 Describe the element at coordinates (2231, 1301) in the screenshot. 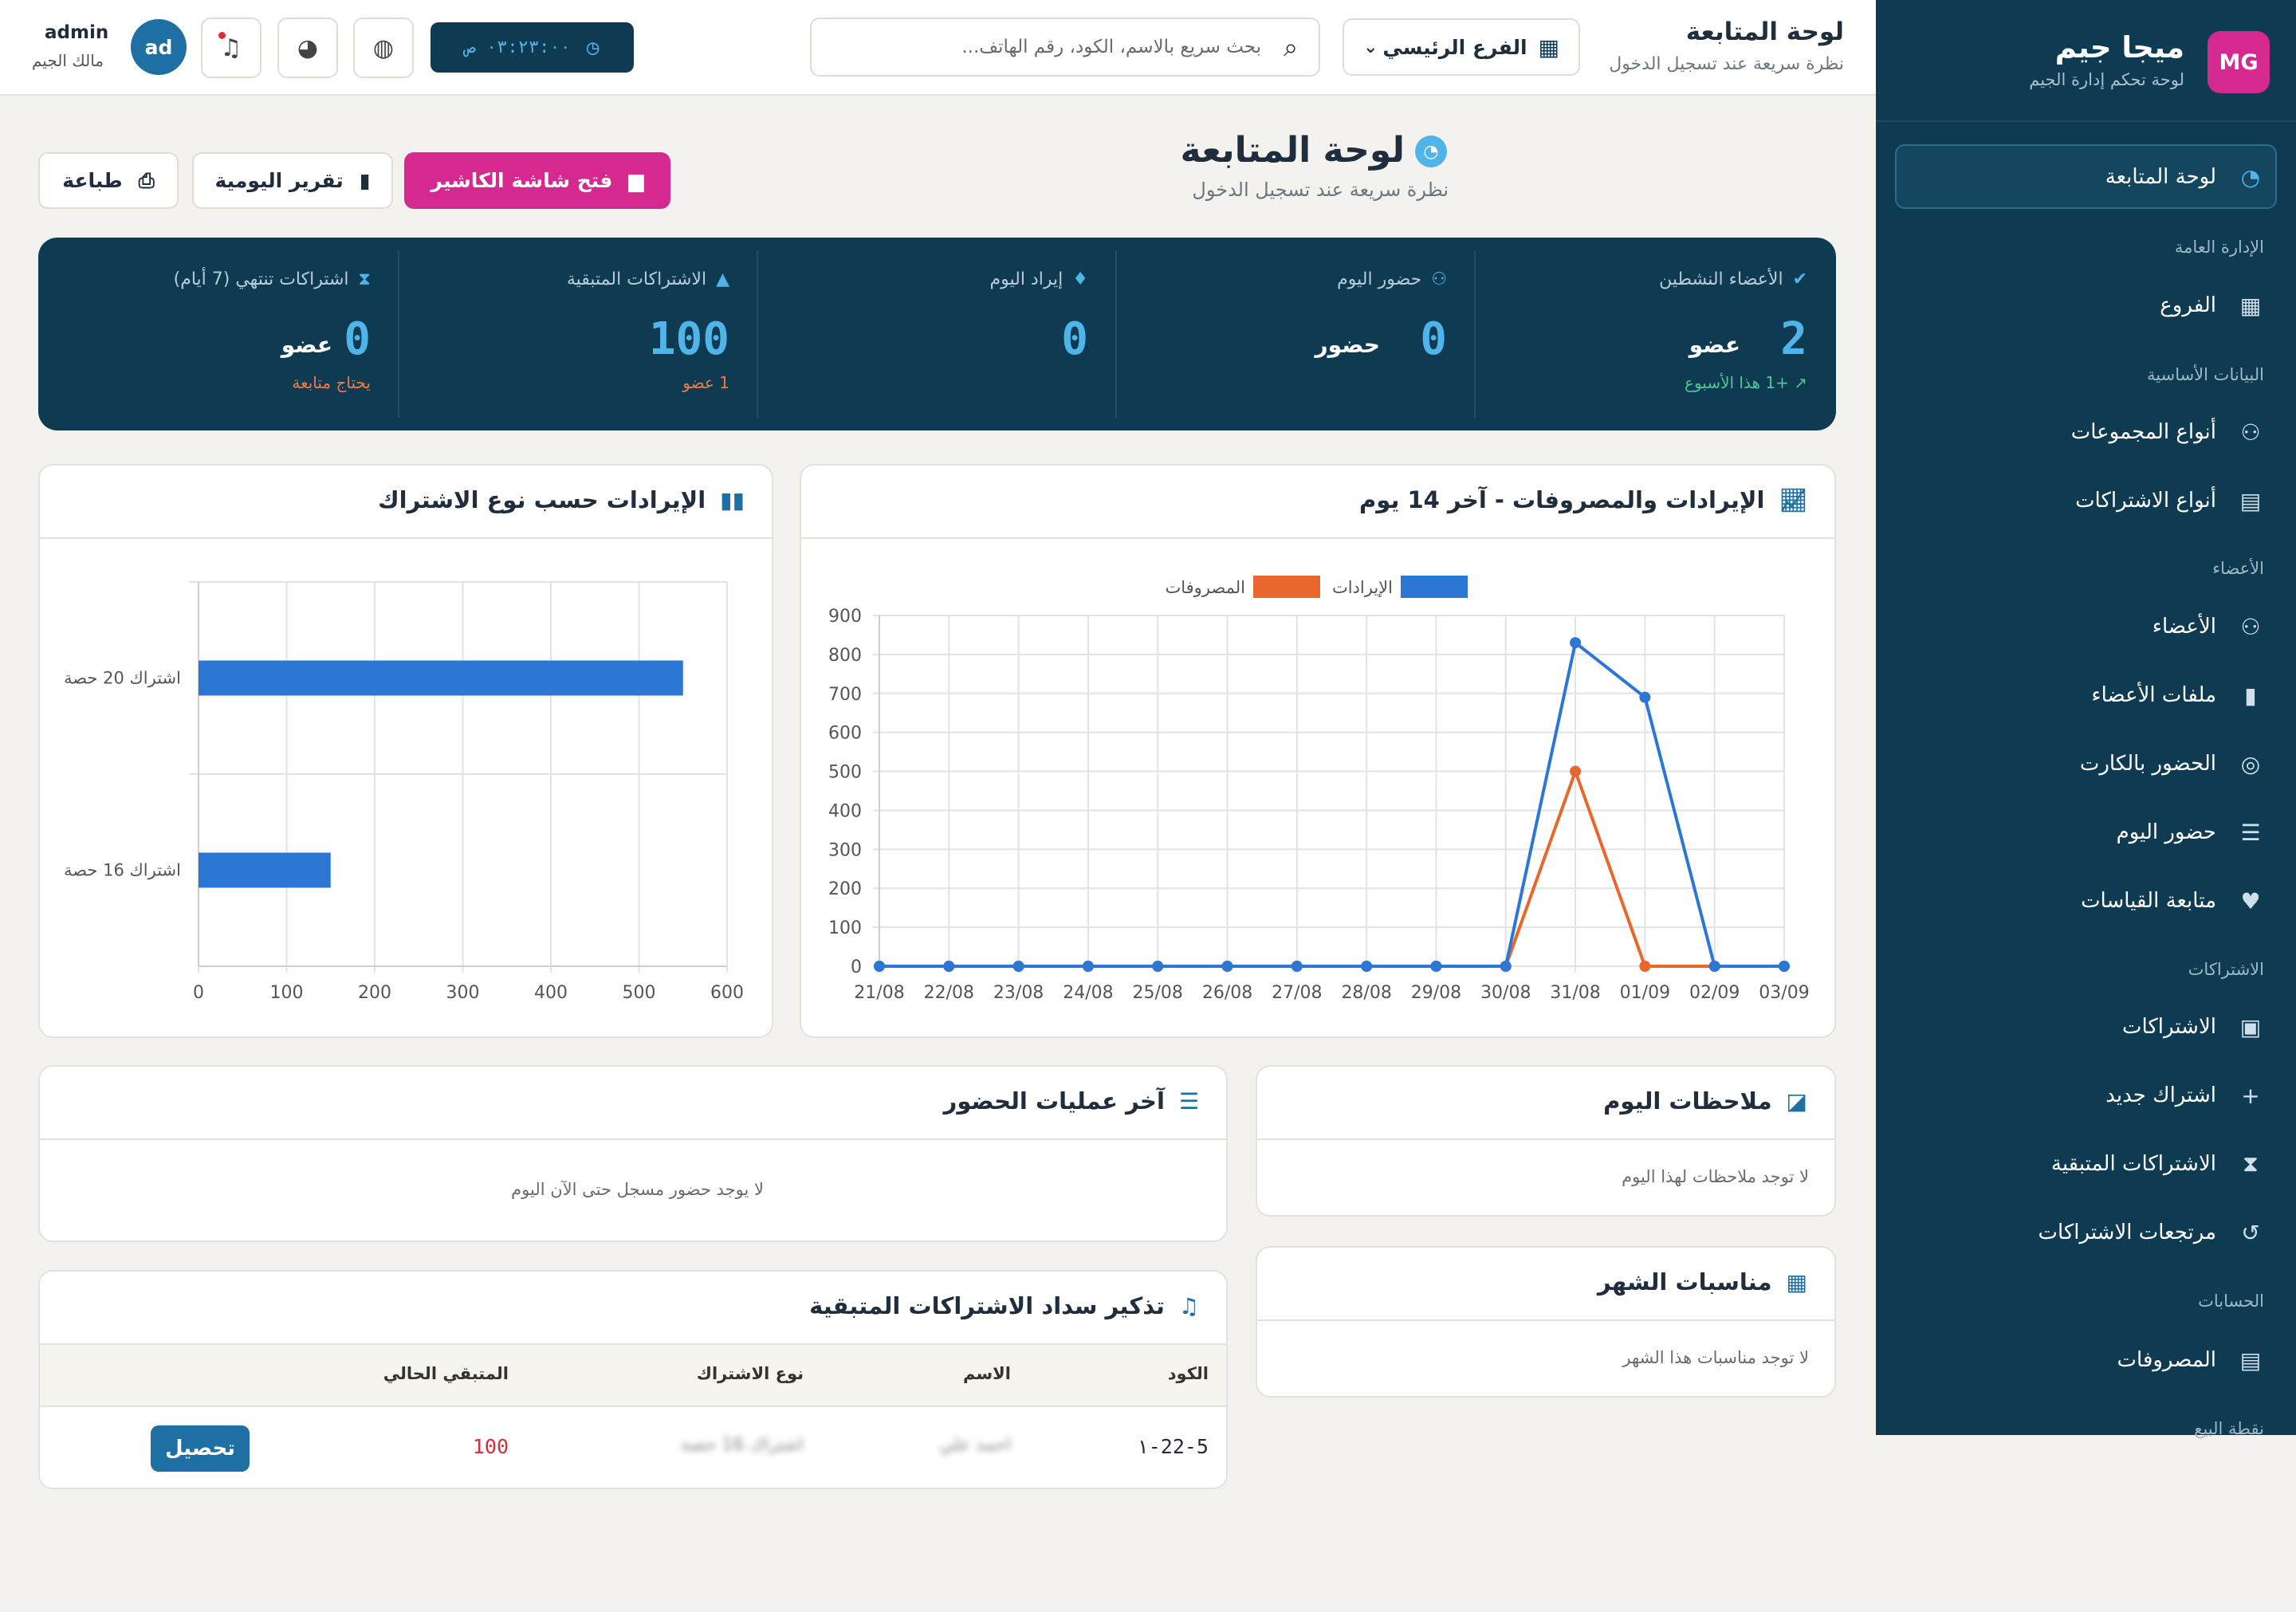

I see `sidebar-section-title: الحسابات` at that location.